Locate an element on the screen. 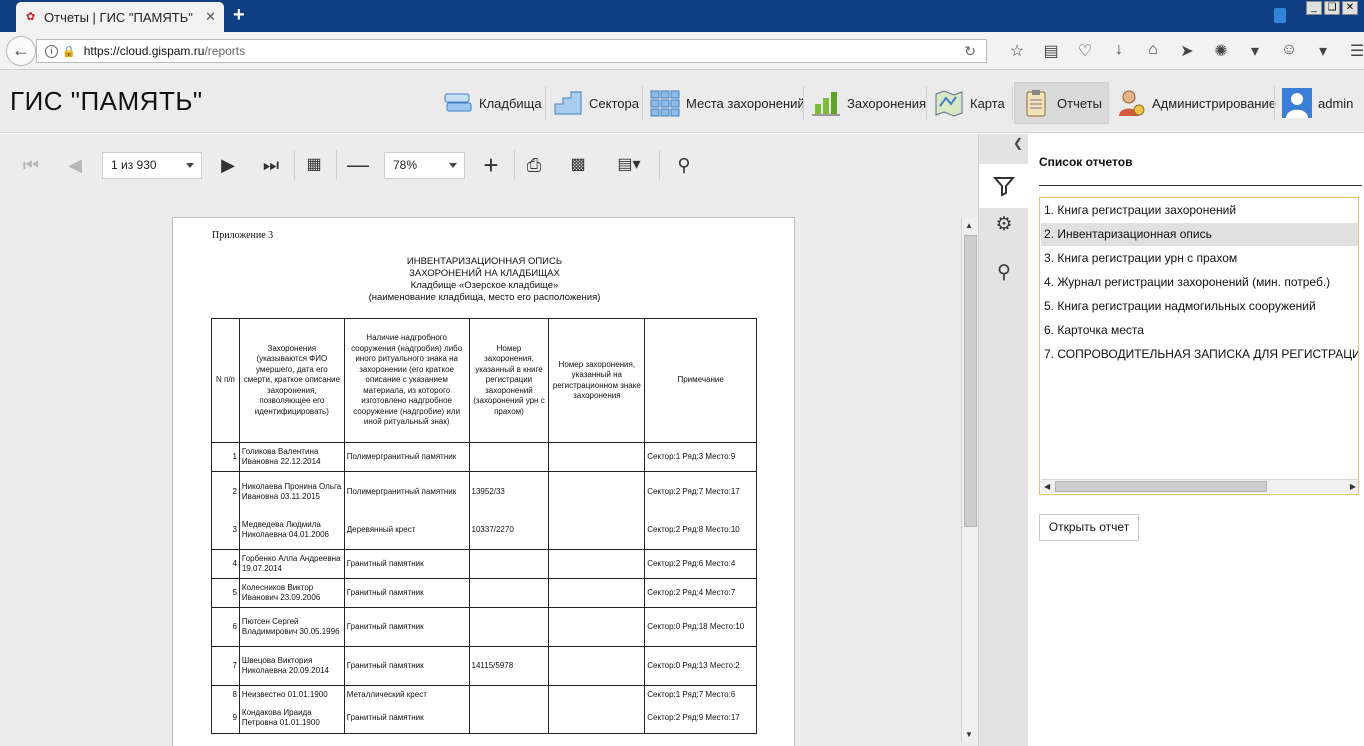  tab-title: Отчеты | ГИС "ПАМЯТЬ" is located at coordinates (118, 17).